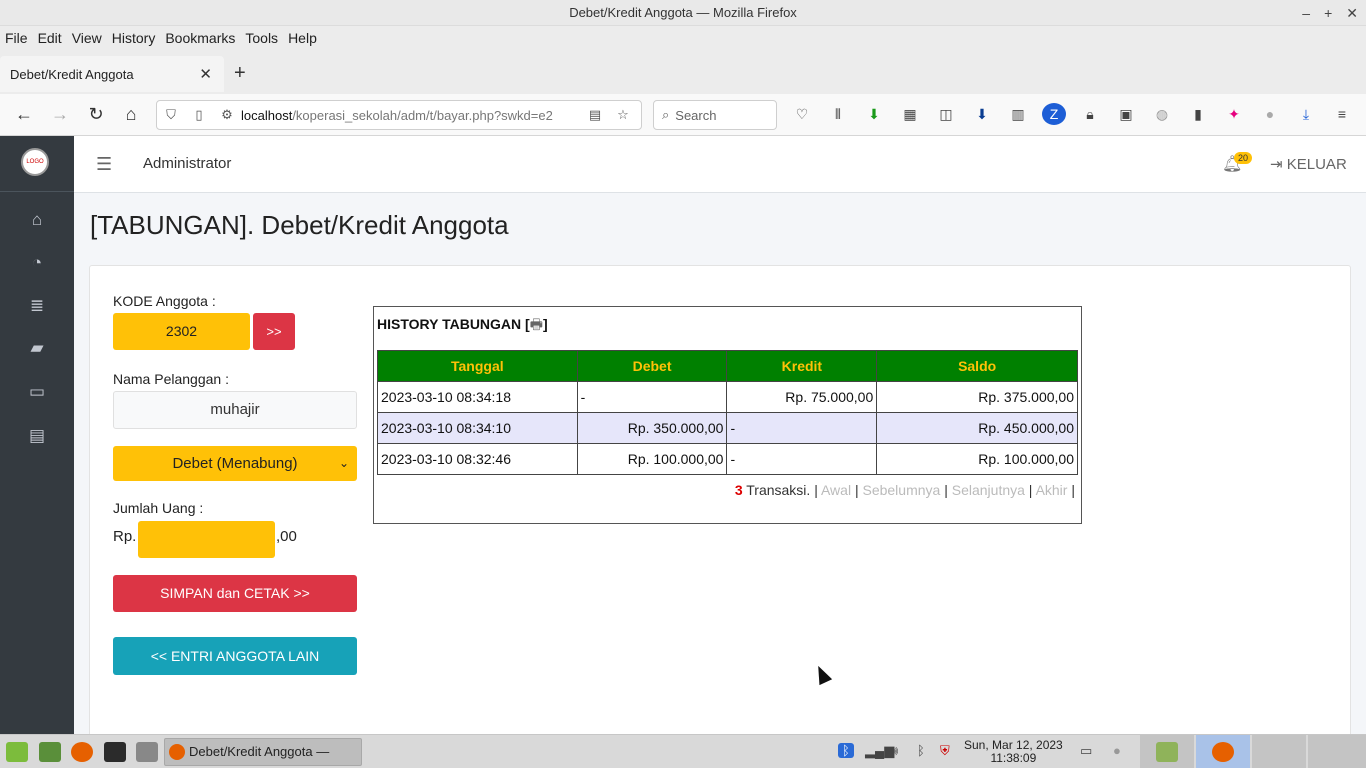 The height and width of the screenshot is (768, 1366). Describe the element at coordinates (286, 536) in the screenshot. I see `sen-suffix: ,00` at that location.